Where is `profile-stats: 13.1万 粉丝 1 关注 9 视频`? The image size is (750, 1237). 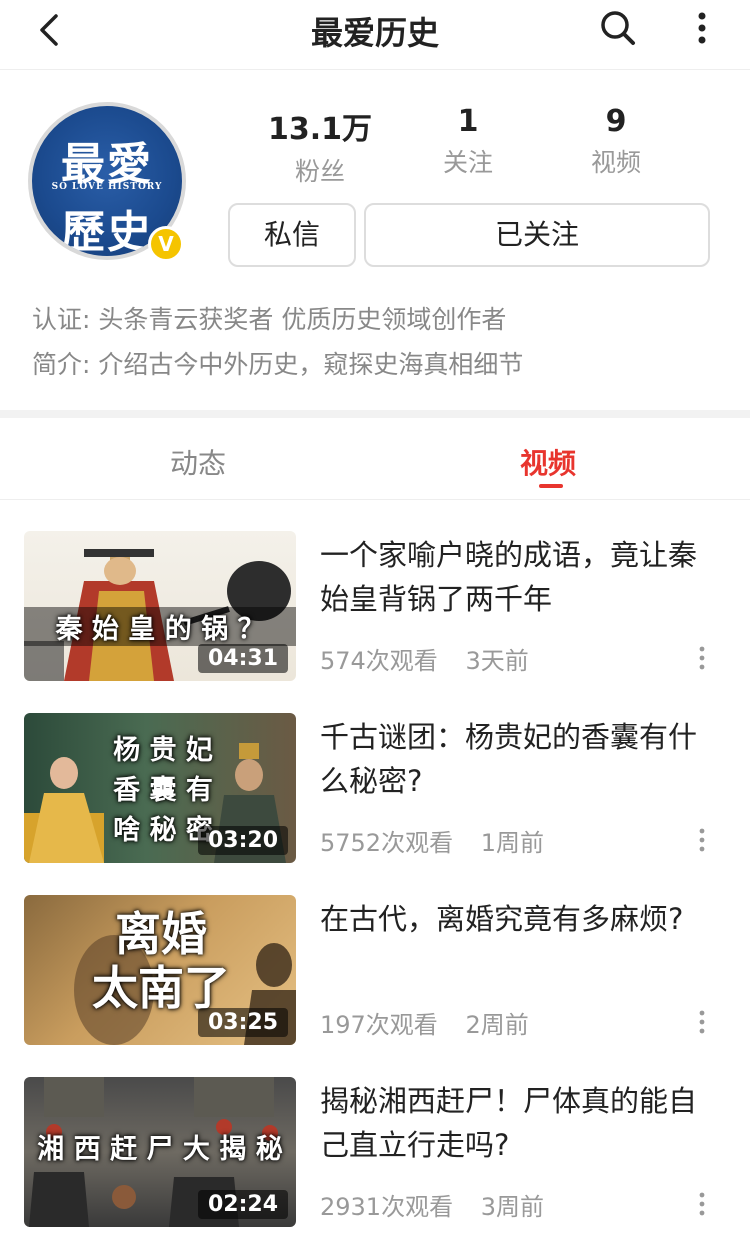 profile-stats: 13.1万 粉丝 1 关注 9 视频 is located at coordinates (470, 145).